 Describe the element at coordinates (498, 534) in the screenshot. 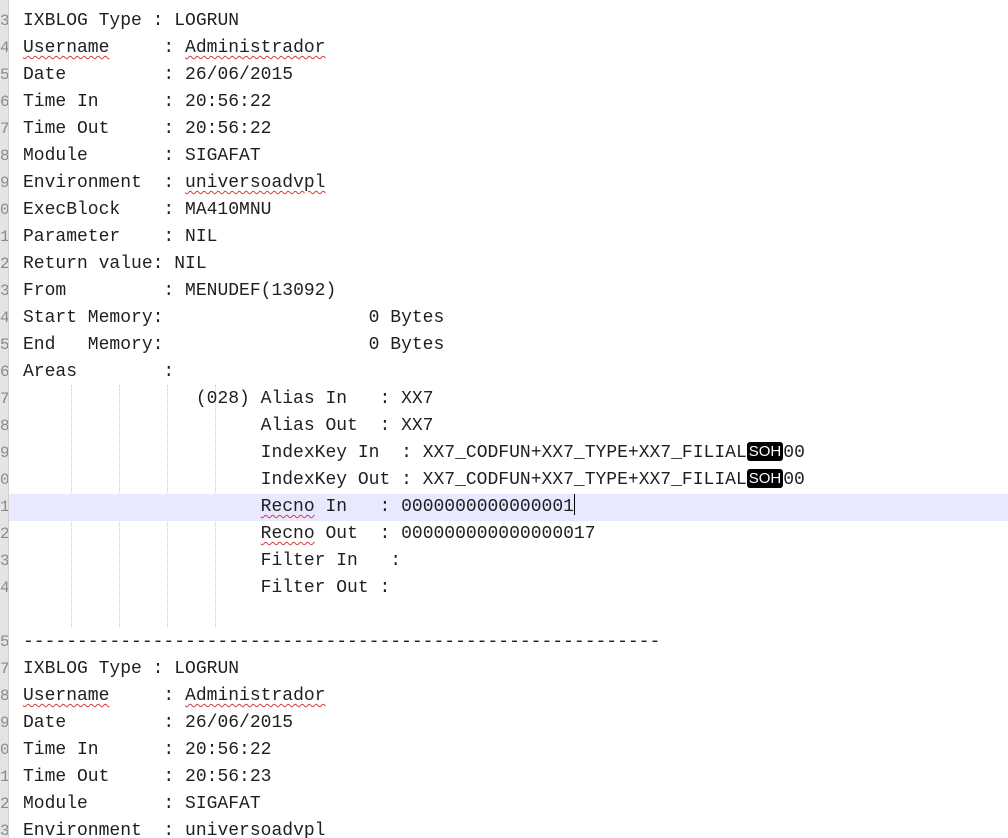

I see `field-value: 000000000000000017` at that location.